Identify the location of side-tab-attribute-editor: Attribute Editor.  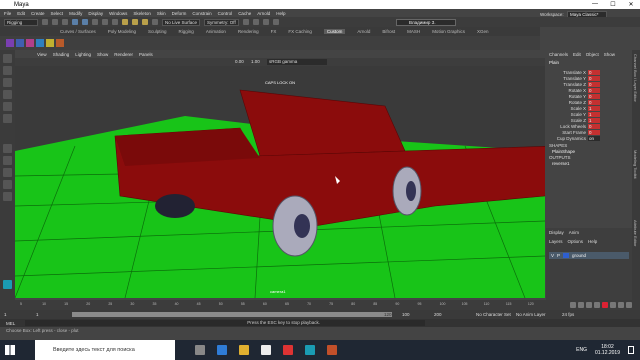
(635, 233).